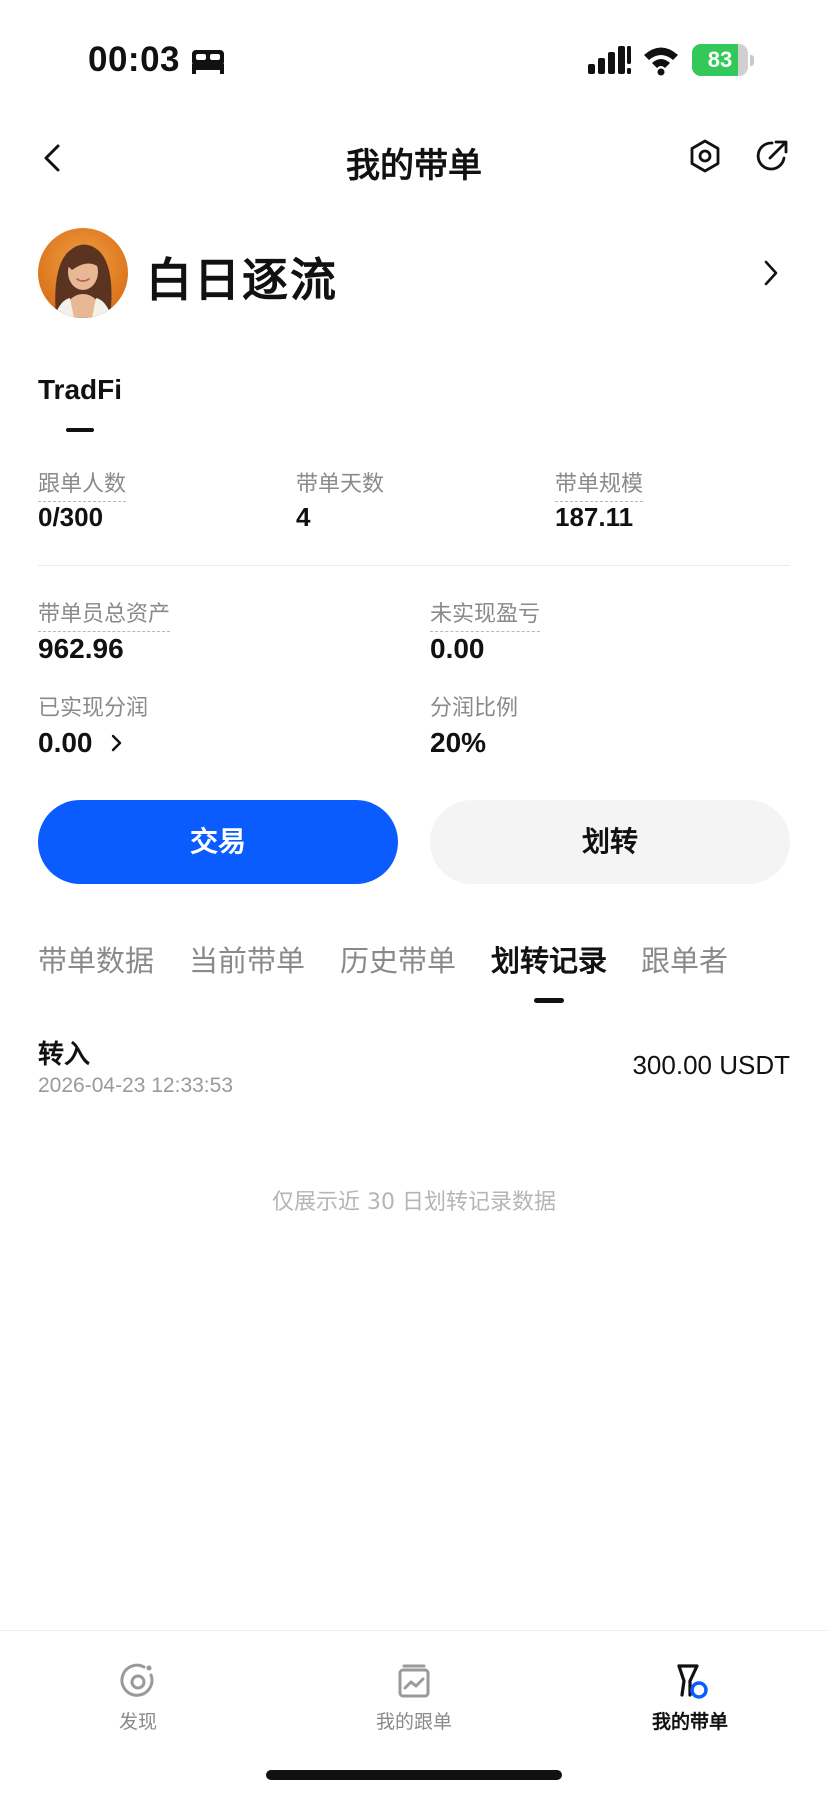 This screenshot has width=828, height=1800. Describe the element at coordinates (71, 517) in the screenshot. I see `followers-value: 0/300` at that location.